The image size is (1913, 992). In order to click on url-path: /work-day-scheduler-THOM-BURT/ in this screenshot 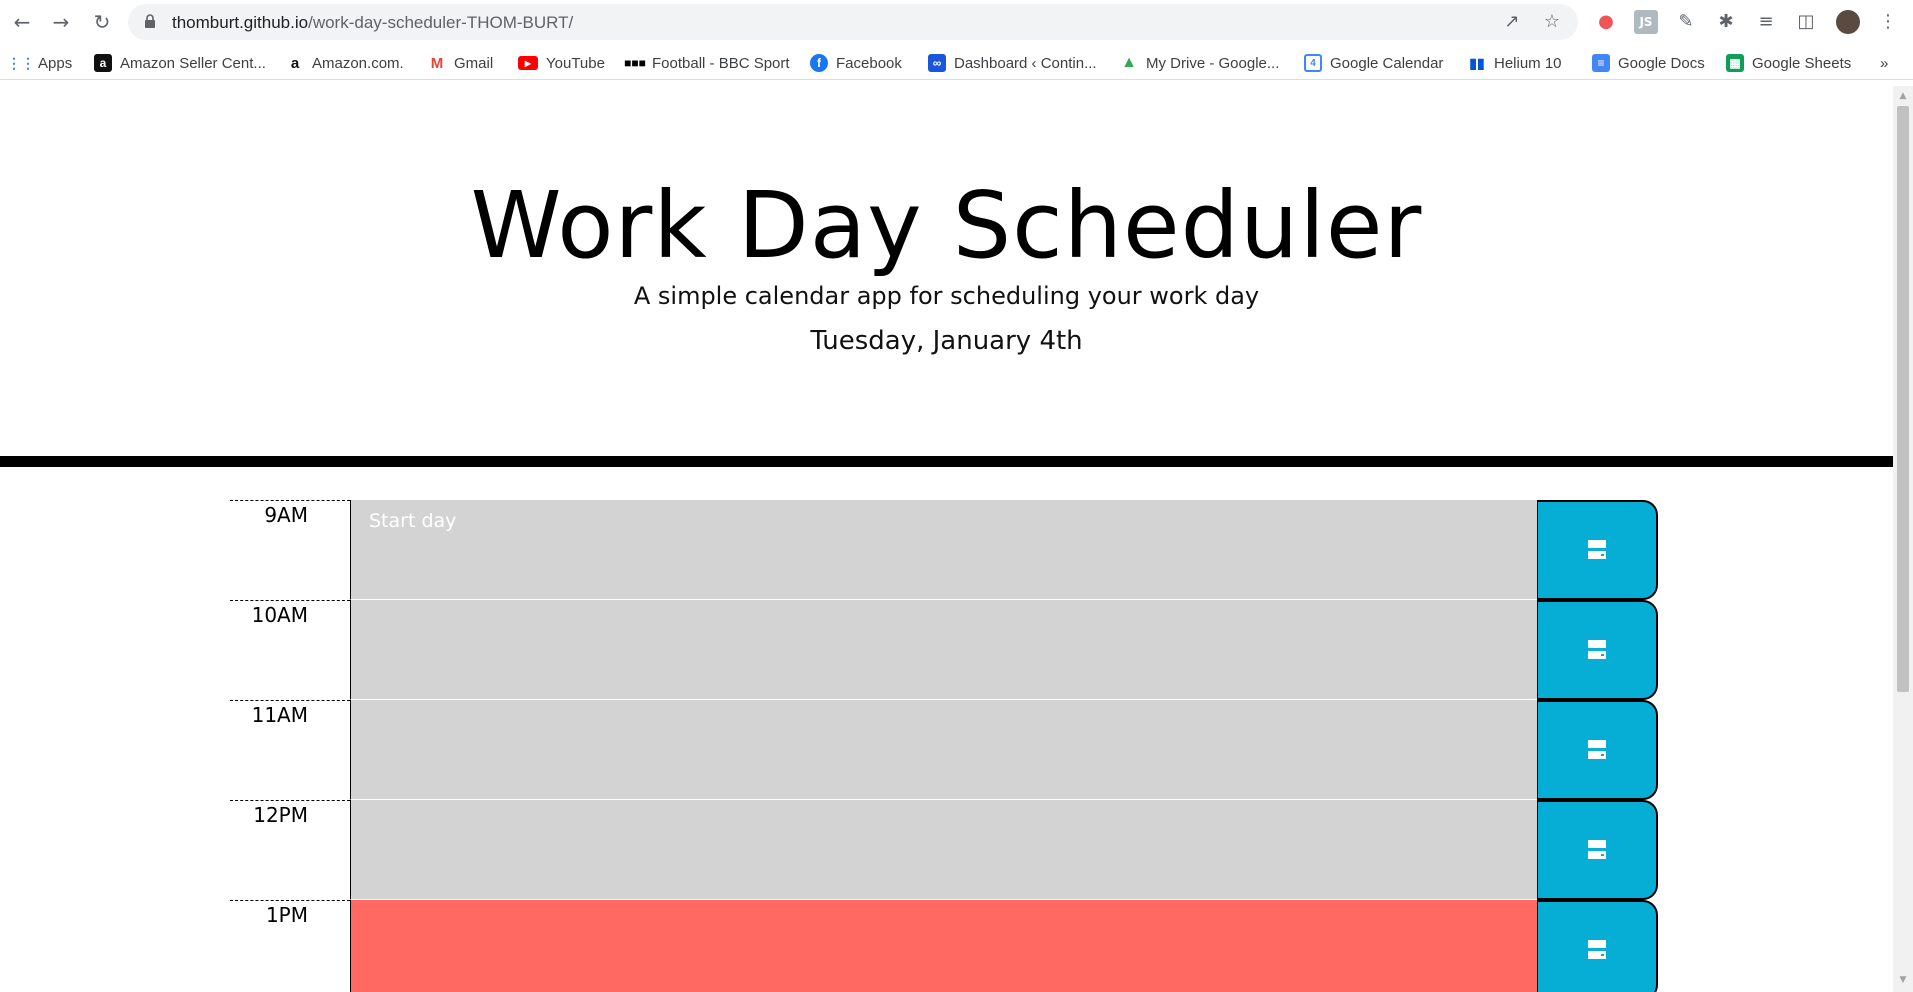, I will do `click(441, 22)`.